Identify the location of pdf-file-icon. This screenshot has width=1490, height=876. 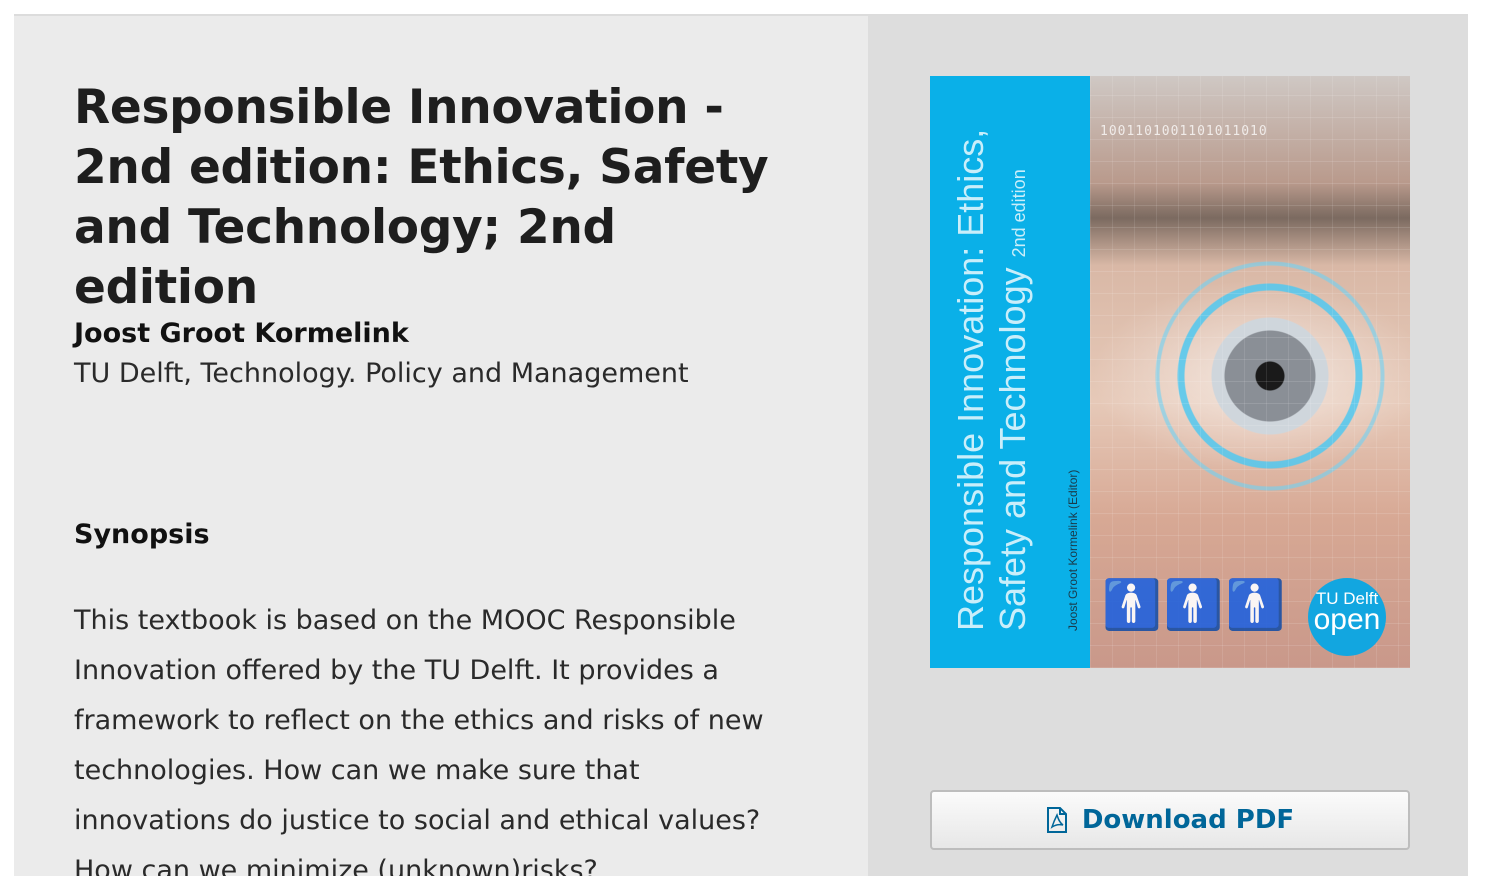
(1057, 820).